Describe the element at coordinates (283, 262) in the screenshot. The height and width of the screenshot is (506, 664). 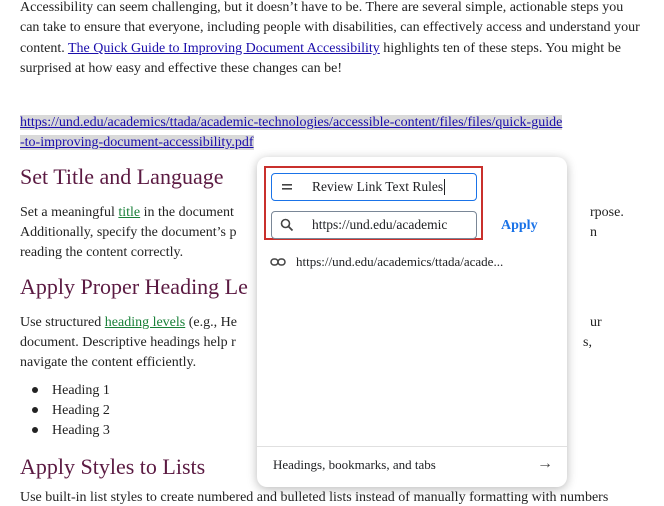
I see `link-icon` at that location.